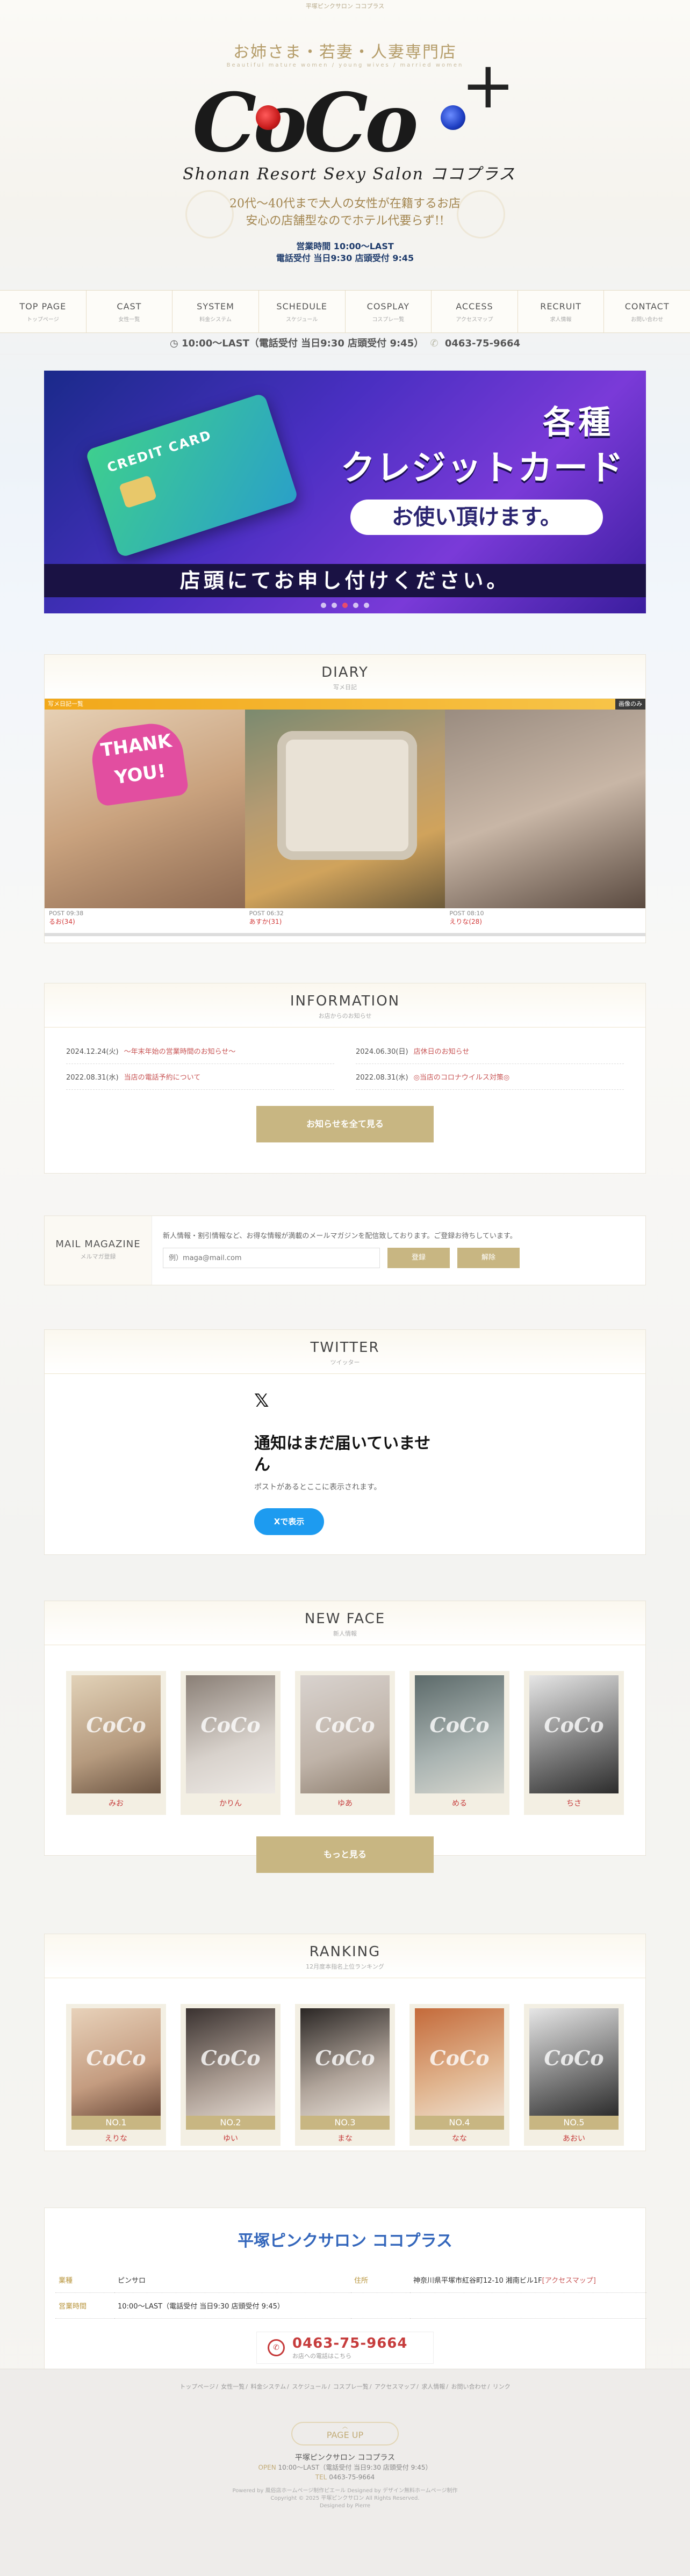 The width and height of the screenshot is (690, 2576). I want to click on slide-line-3: お使い頂けます。, so click(476, 517).